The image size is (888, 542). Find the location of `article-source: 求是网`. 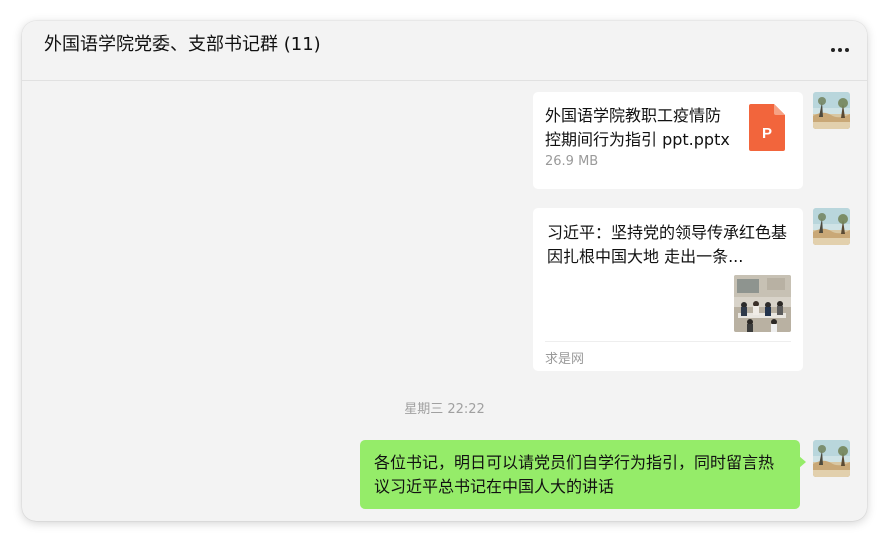

article-source: 求是网 is located at coordinates (565, 359).